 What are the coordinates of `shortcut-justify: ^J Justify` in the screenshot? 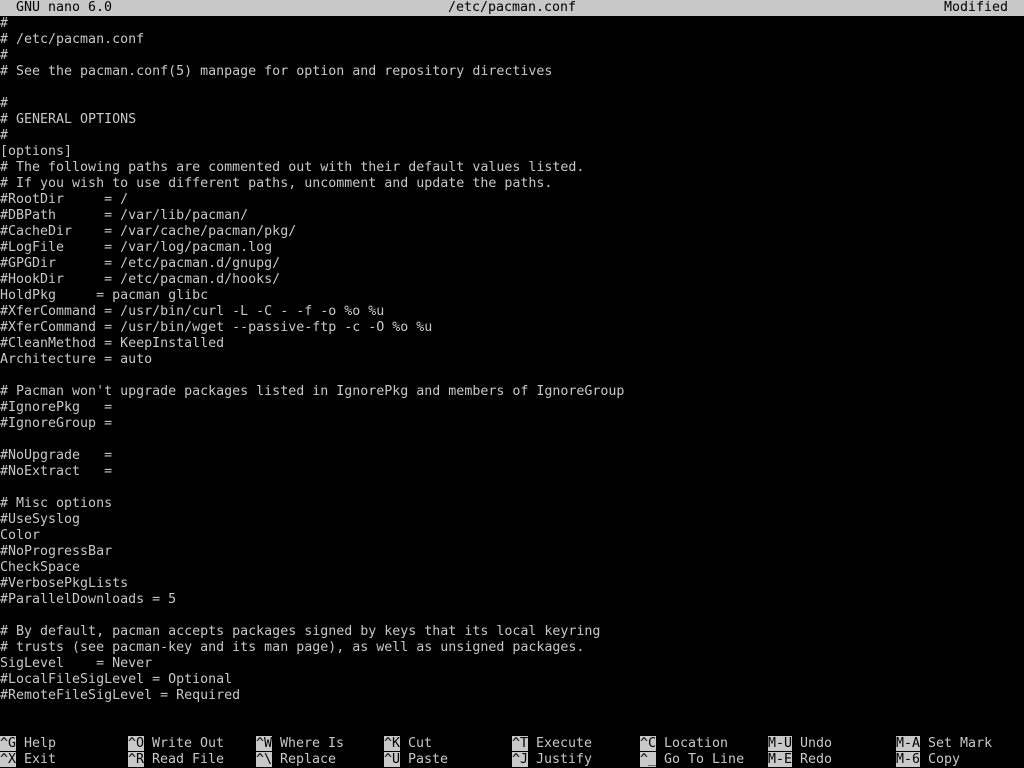 It's located at (552, 760).